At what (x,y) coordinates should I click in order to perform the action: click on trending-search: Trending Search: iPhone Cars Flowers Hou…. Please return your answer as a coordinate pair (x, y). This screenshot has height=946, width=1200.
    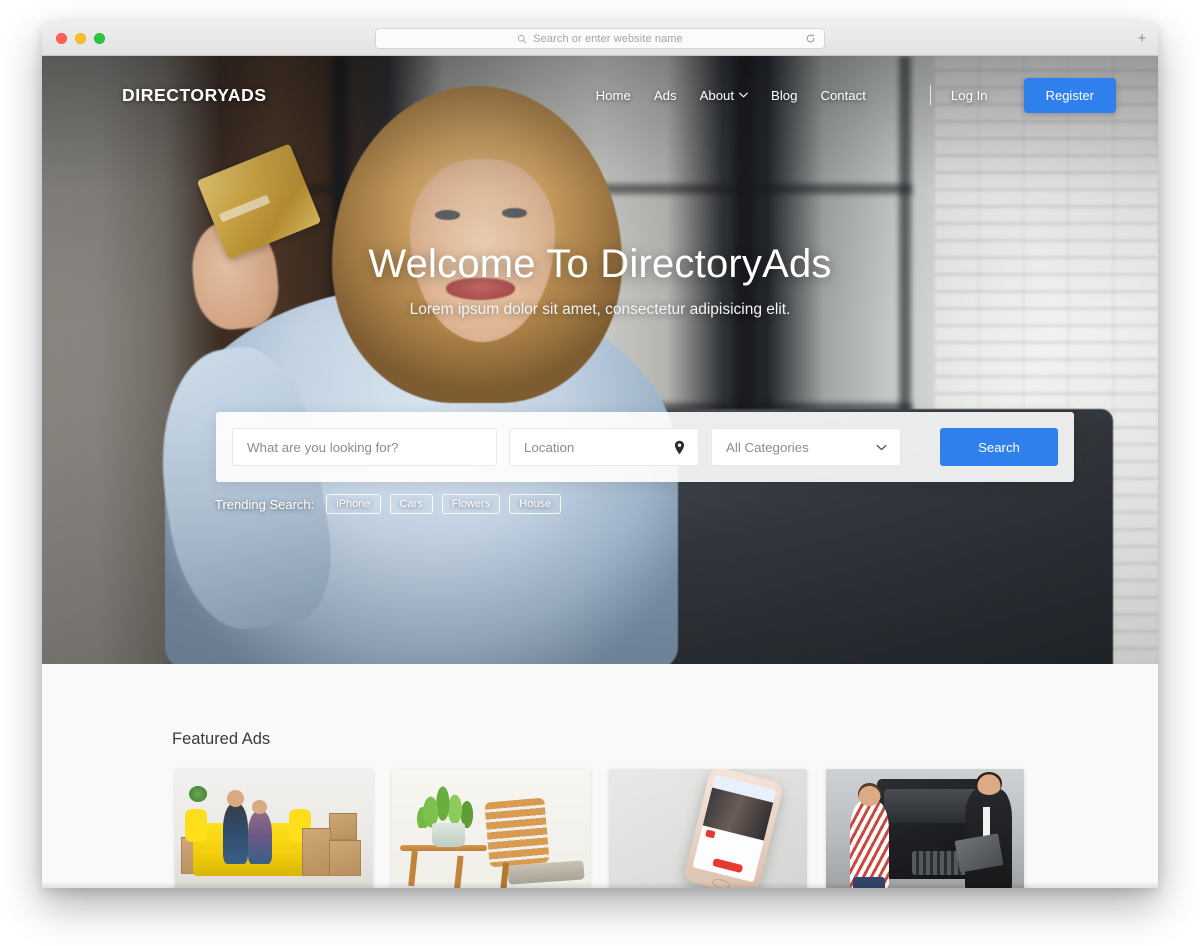
    Looking at the image, I should click on (388, 504).